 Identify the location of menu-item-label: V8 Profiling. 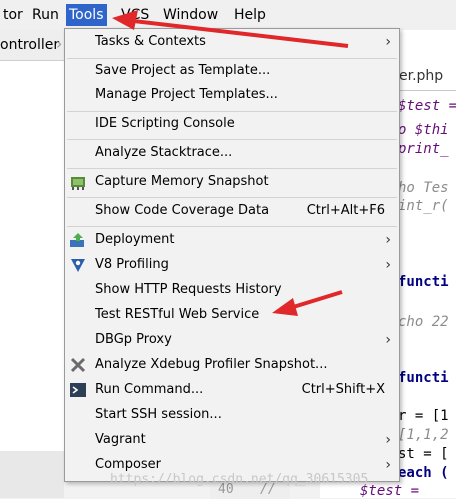
(132, 264).